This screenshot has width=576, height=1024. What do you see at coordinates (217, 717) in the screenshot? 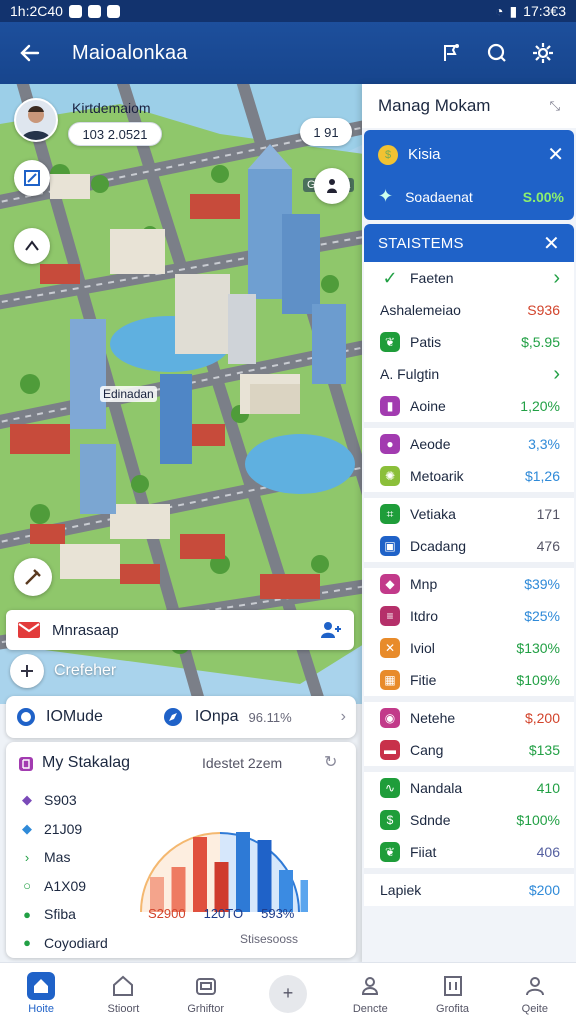
I see `mode-2-label: IOnpa` at bounding box center [217, 717].